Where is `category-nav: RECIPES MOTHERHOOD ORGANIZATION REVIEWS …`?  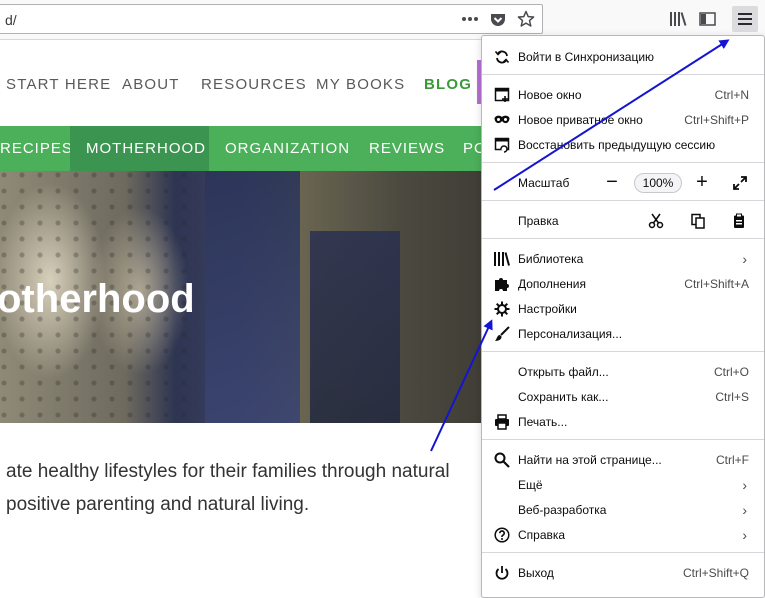
category-nav: RECIPES MOTHERHOOD ORGANIZATION REVIEWS … is located at coordinates (250, 148).